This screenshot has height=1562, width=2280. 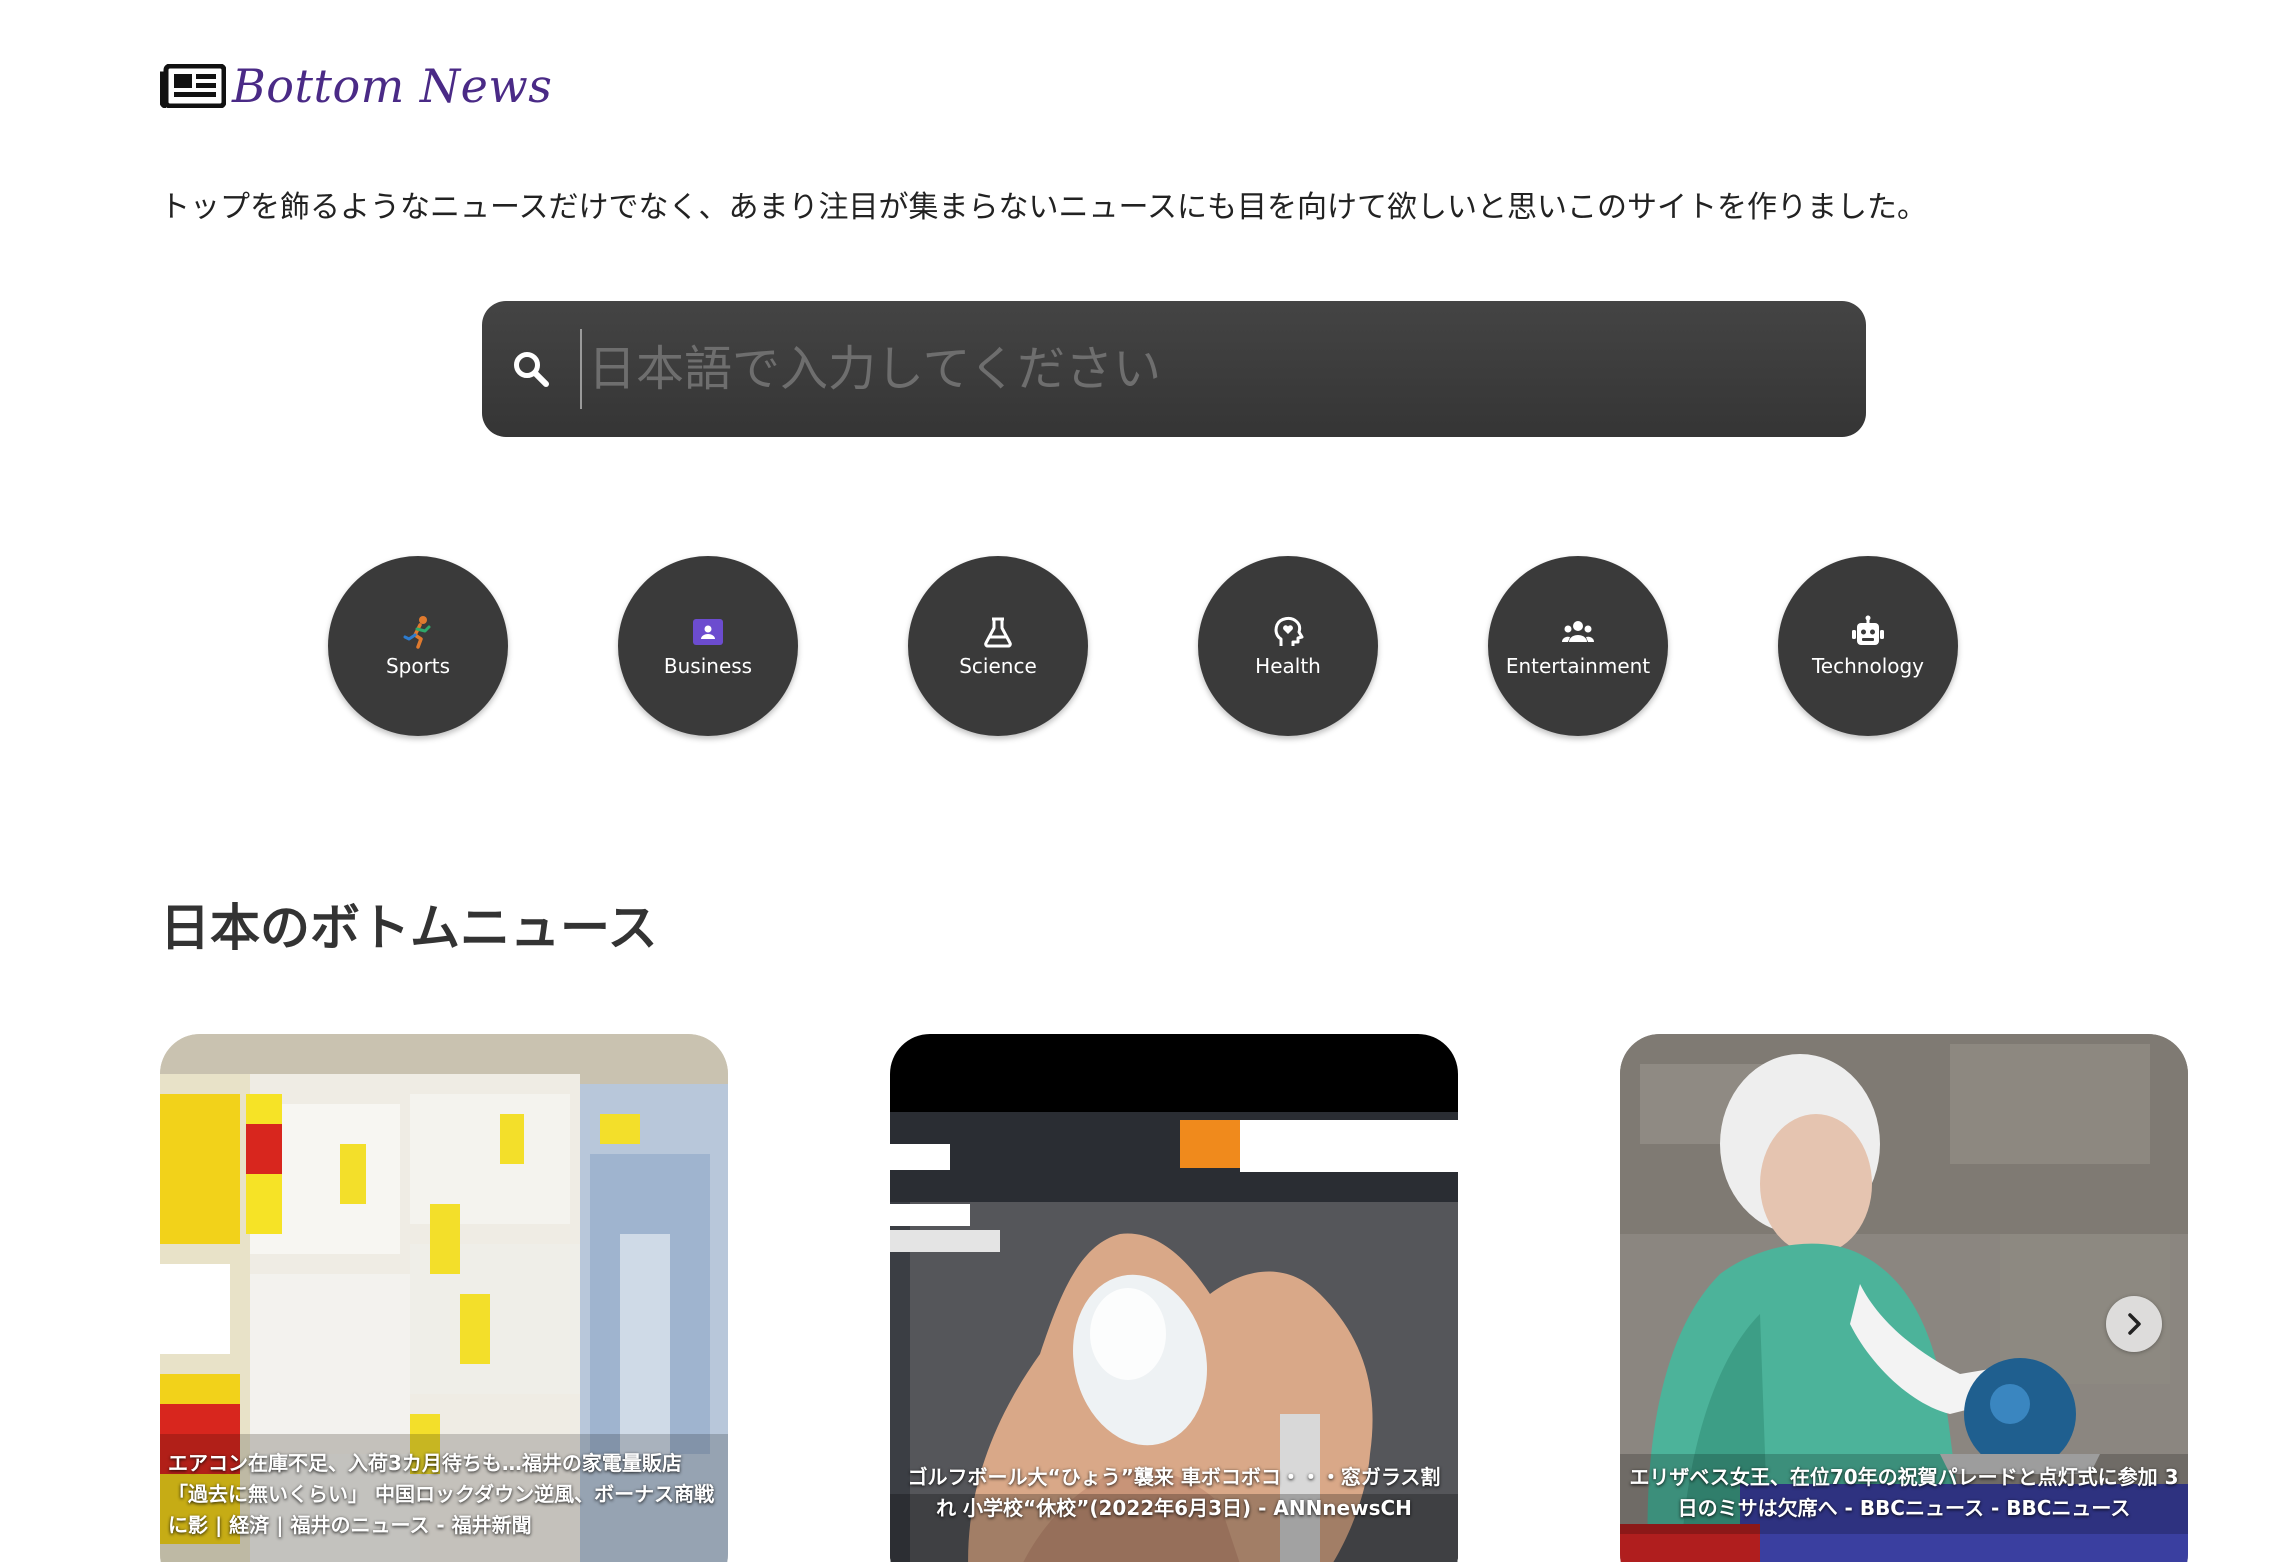 I want to click on flask-icon, so click(x=998, y=632).